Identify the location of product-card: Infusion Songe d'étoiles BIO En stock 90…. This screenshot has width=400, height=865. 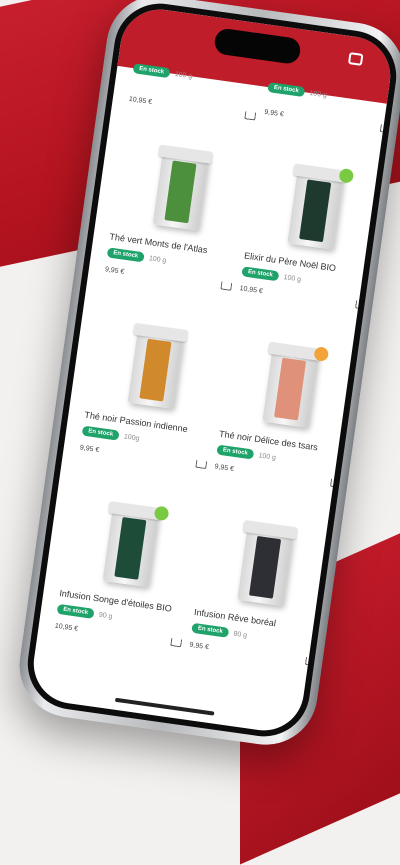
(127, 570).